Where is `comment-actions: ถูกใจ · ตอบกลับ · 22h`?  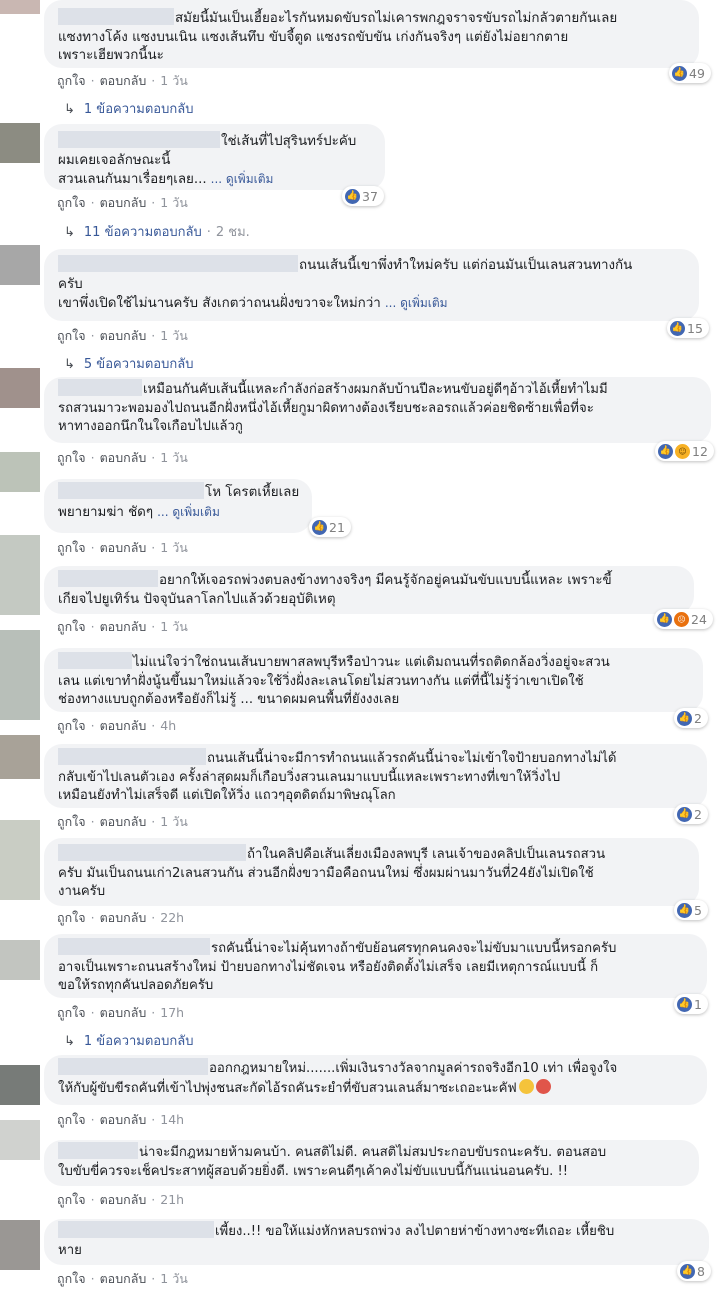
comment-actions: ถูกใจ · ตอบกลับ · 22h is located at coordinates (121, 917).